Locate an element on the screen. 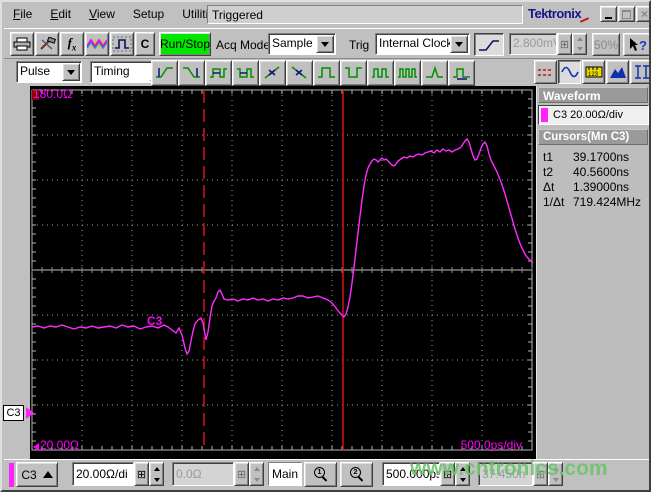 The image size is (651, 492). t1-label: t1 is located at coordinates (548, 157).